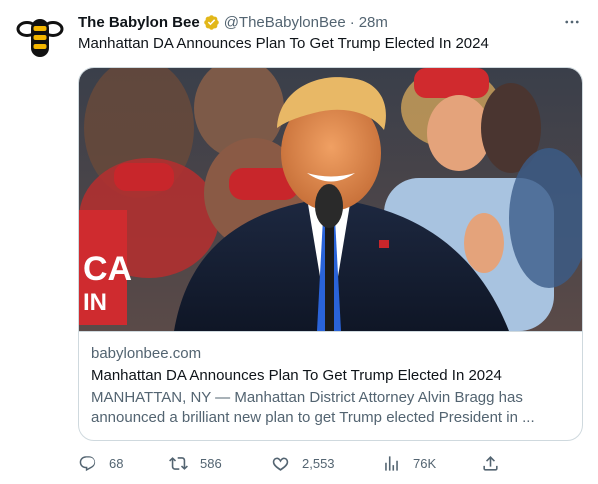  What do you see at coordinates (318, 463) in the screenshot?
I see `like-count: 2,553` at bounding box center [318, 463].